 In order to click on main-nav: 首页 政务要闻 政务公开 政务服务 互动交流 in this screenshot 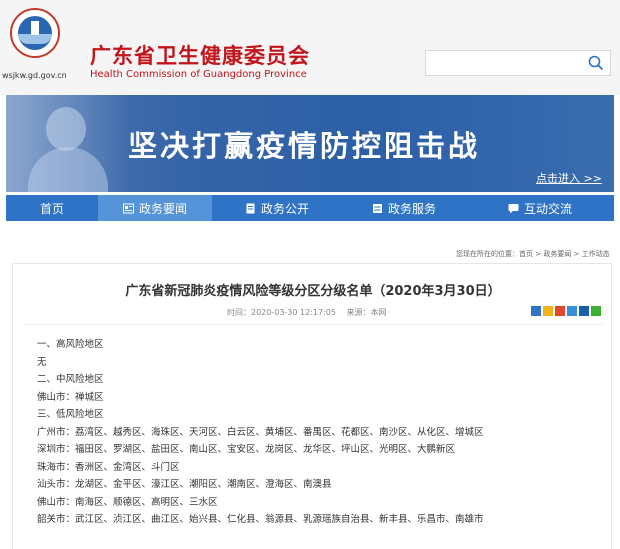, I will do `click(310, 208)`.